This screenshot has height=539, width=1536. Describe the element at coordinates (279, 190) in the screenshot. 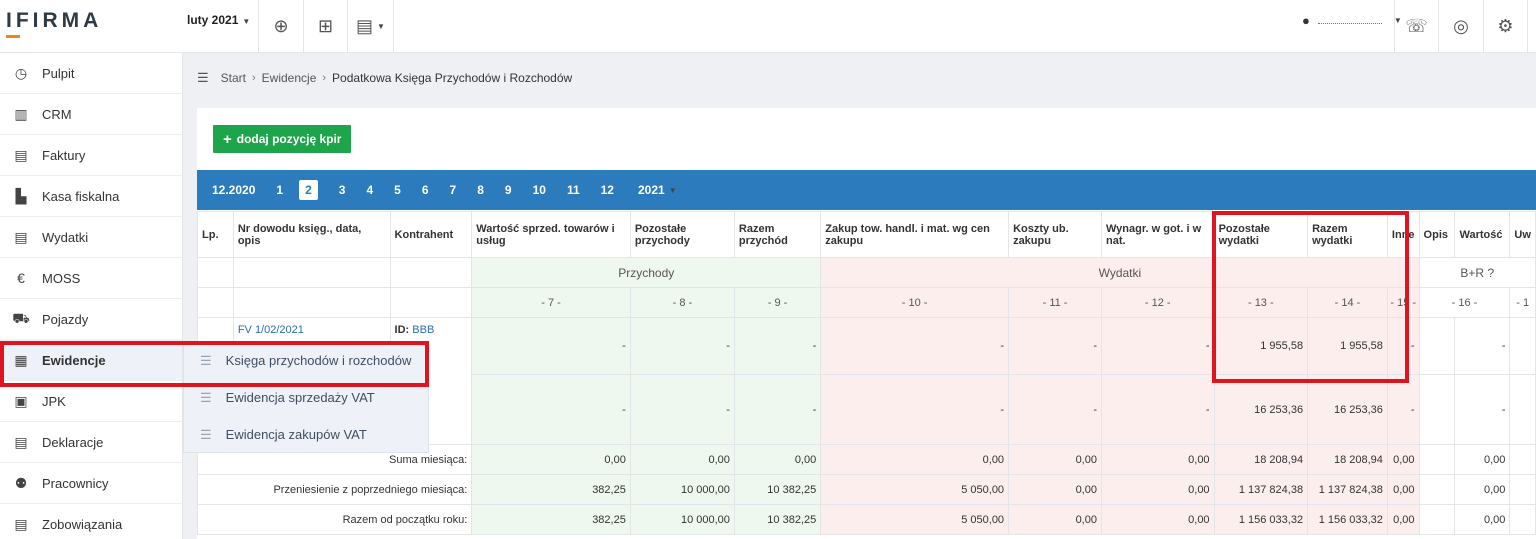

I see `month-tab-1: 1` at that location.